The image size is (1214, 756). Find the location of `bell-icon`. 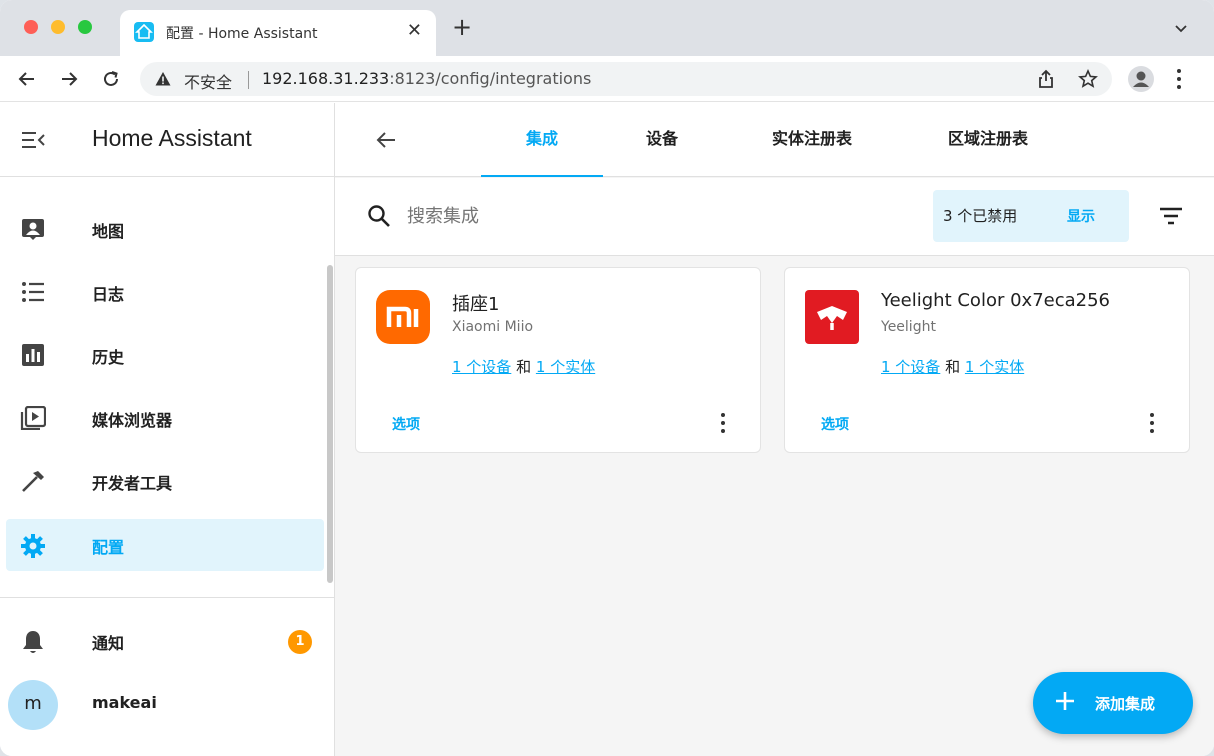

bell-icon is located at coordinates (33, 641).